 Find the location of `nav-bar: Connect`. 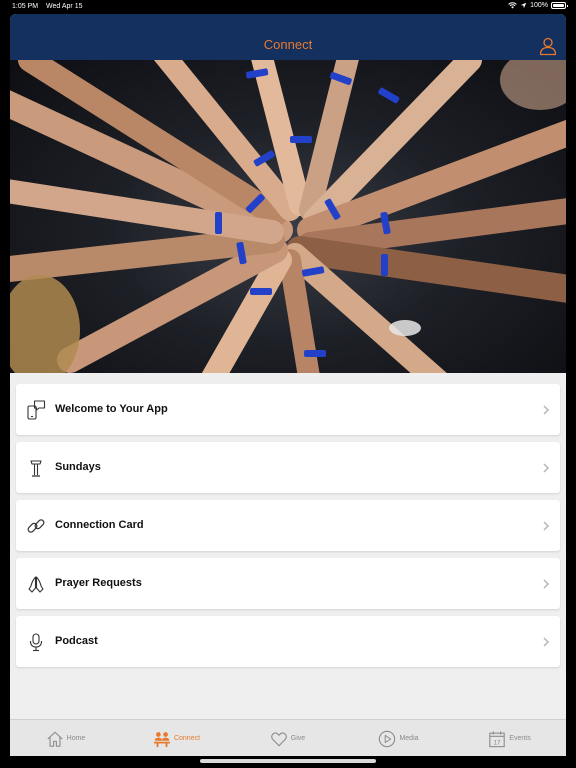

nav-bar: Connect is located at coordinates (288, 37).